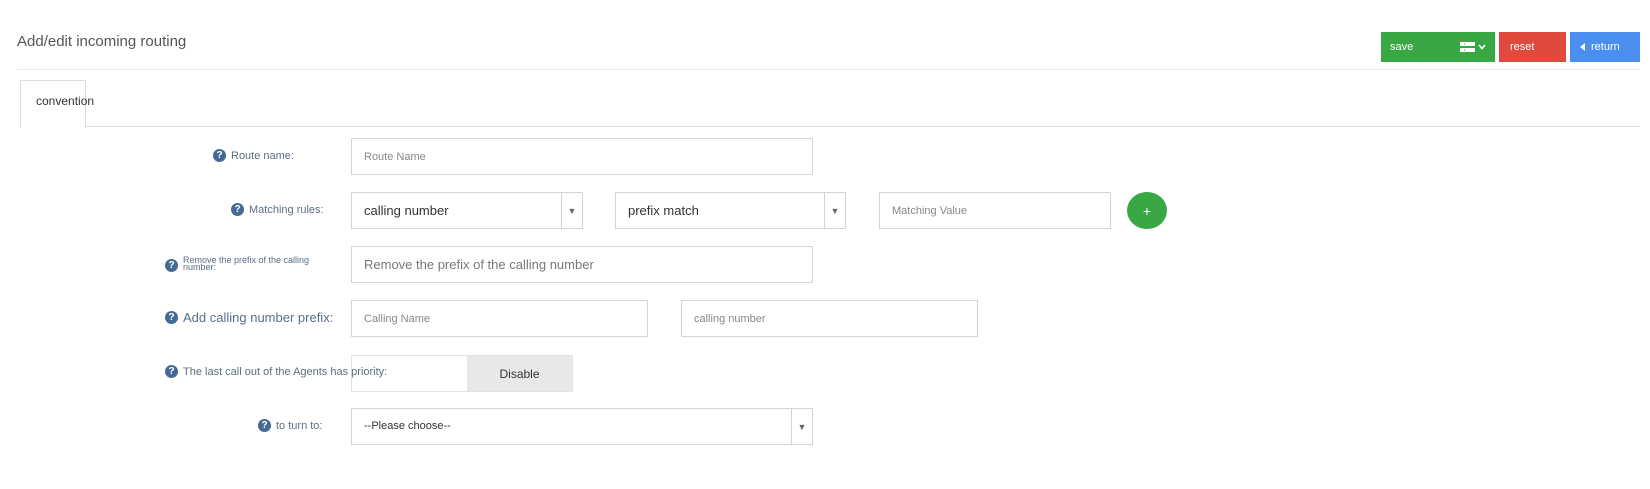  I want to click on remove-prefix-label-text: Remove the prefix of the calling number:, so click(246, 263).